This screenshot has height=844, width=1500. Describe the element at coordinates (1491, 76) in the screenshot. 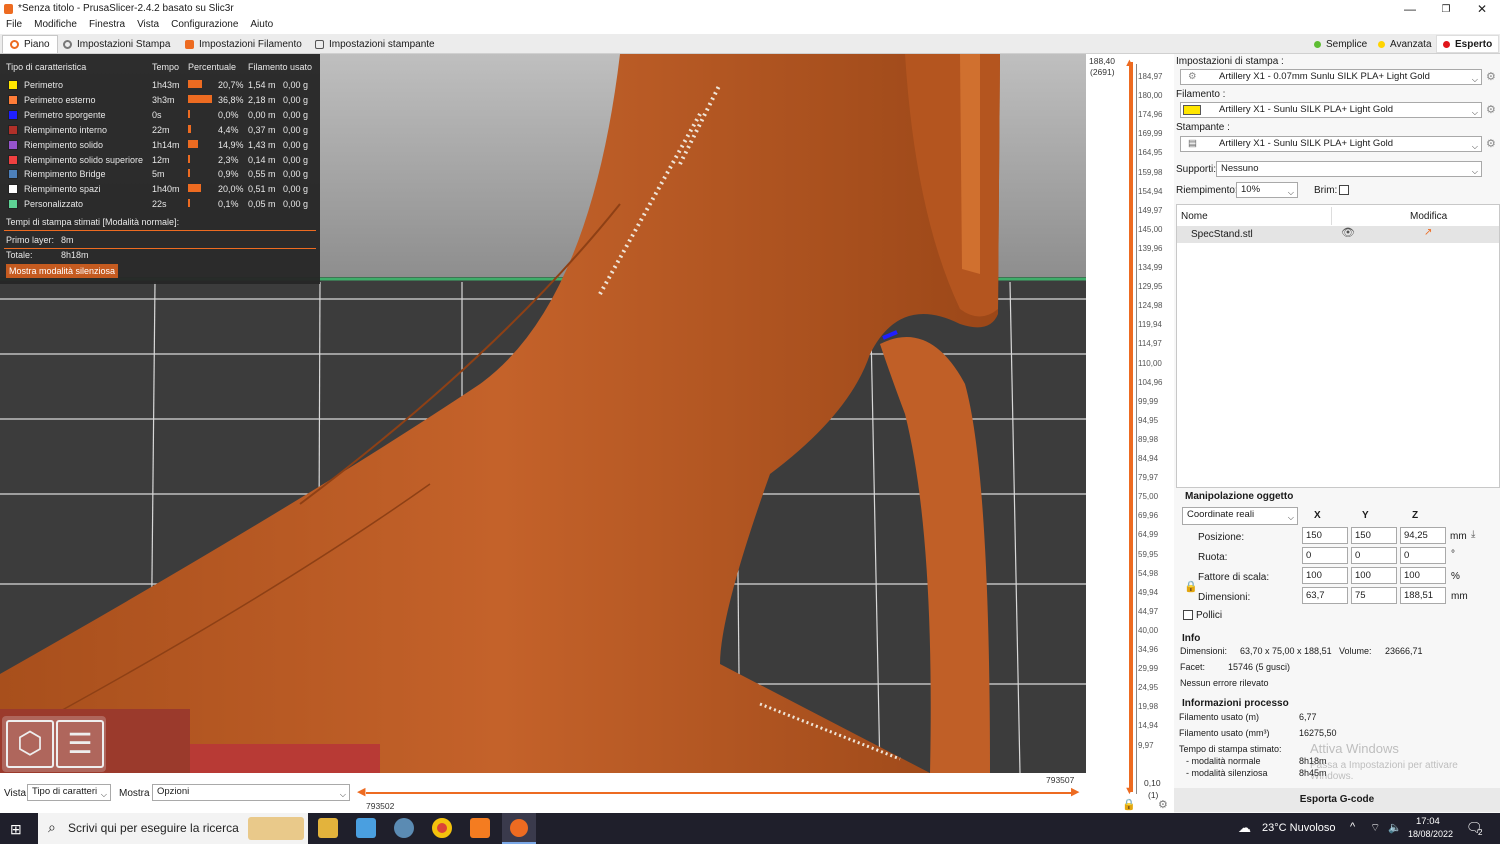

I see `edit-print-preset-icon: ⚙` at that location.